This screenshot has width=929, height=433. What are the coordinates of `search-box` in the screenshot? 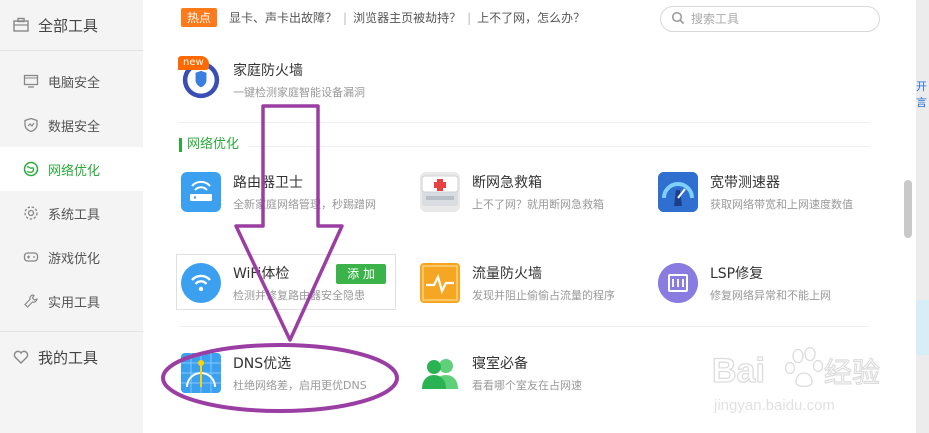 It's located at (770, 19).